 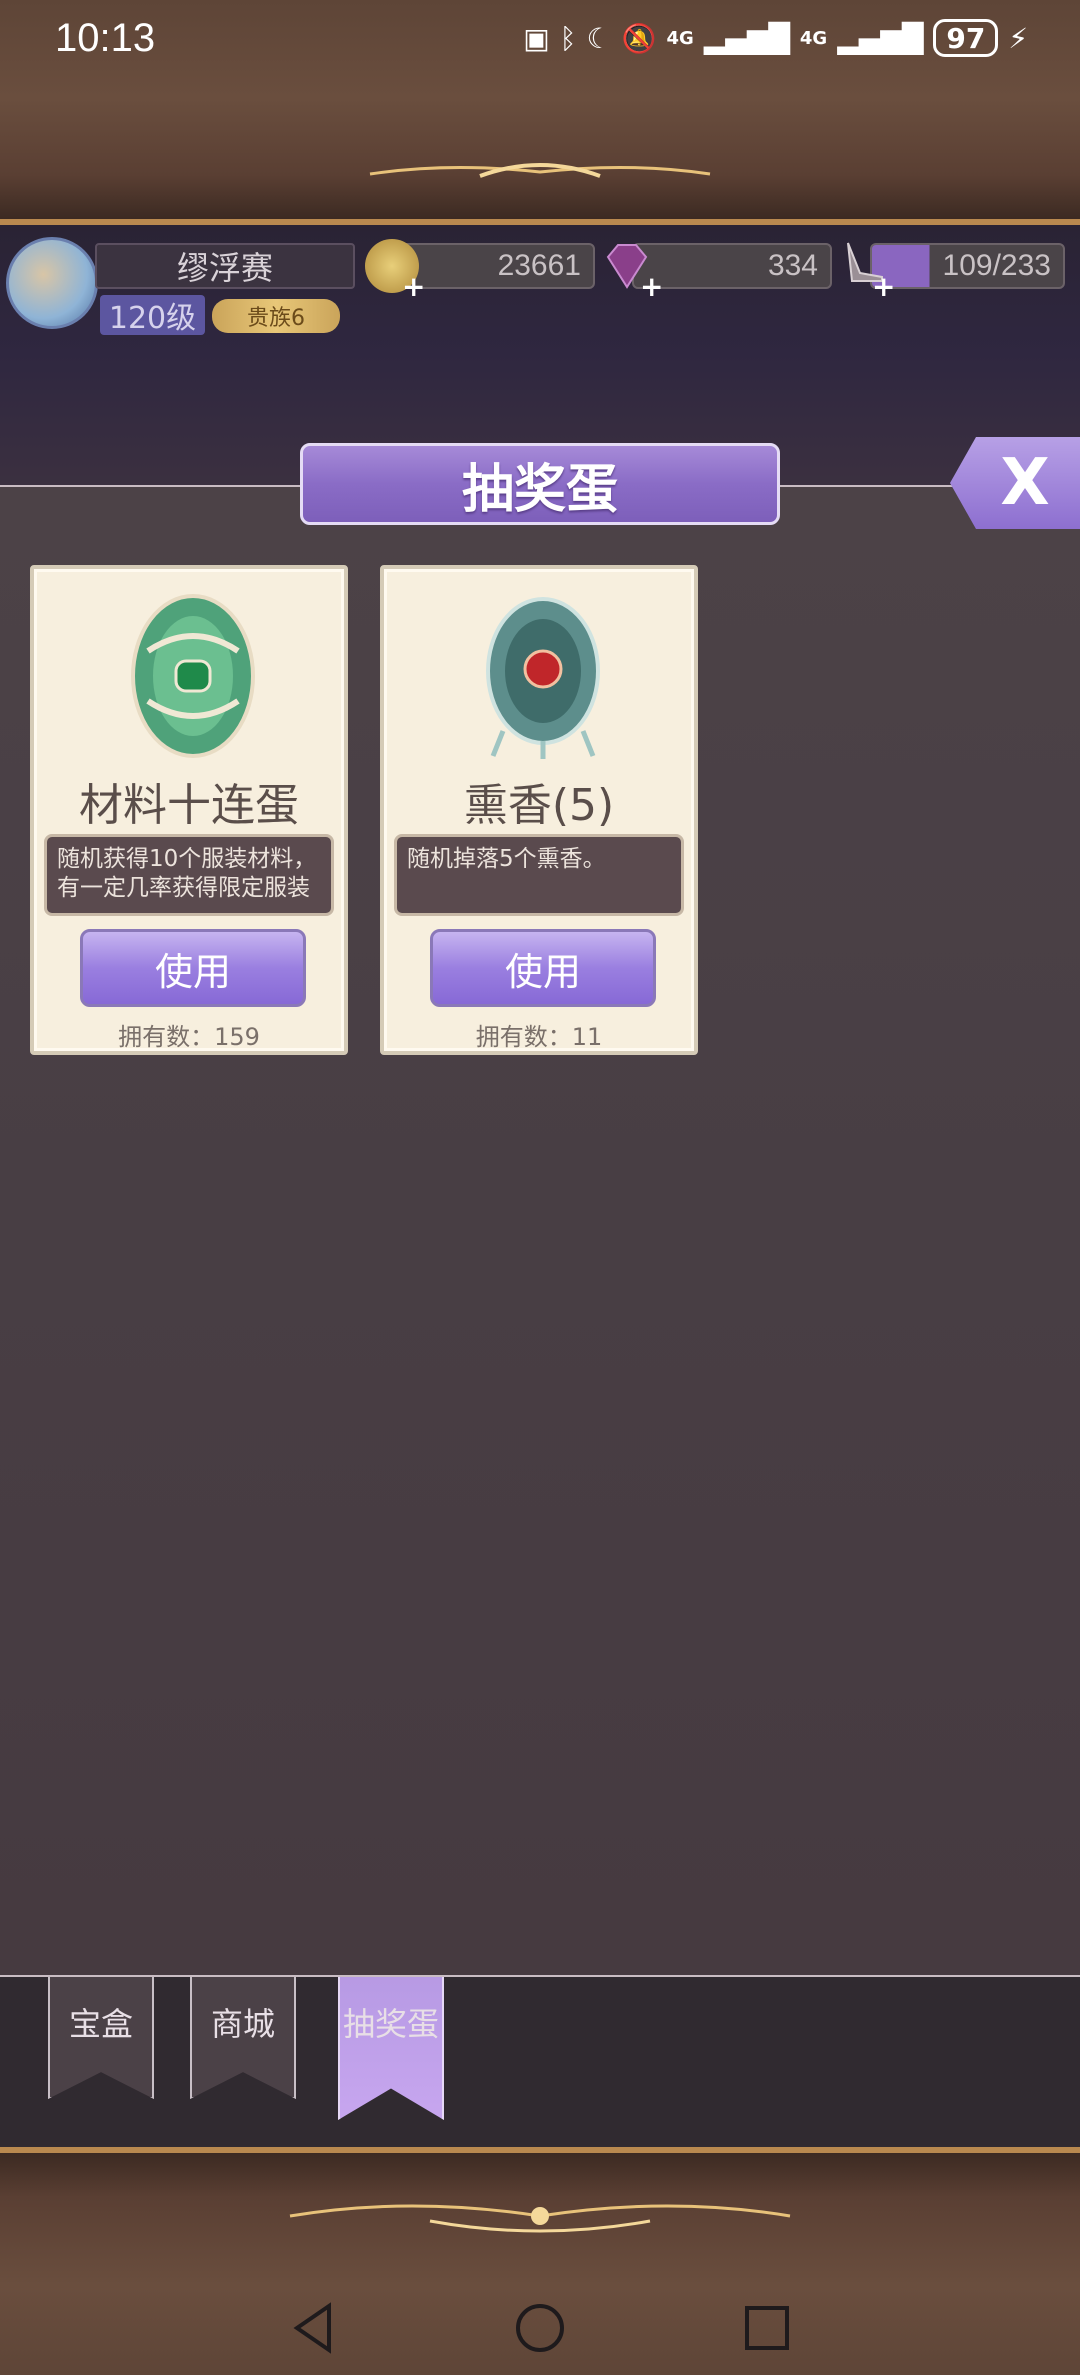 What do you see at coordinates (1018, 38) in the screenshot?
I see `charging-icon: ⚡` at bounding box center [1018, 38].